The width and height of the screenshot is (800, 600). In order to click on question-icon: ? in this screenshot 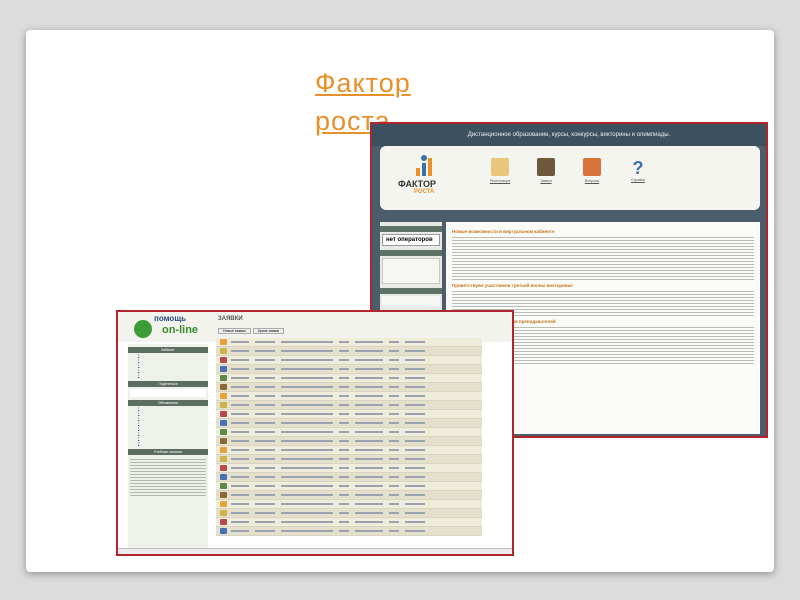, I will do `click(638, 168)`.